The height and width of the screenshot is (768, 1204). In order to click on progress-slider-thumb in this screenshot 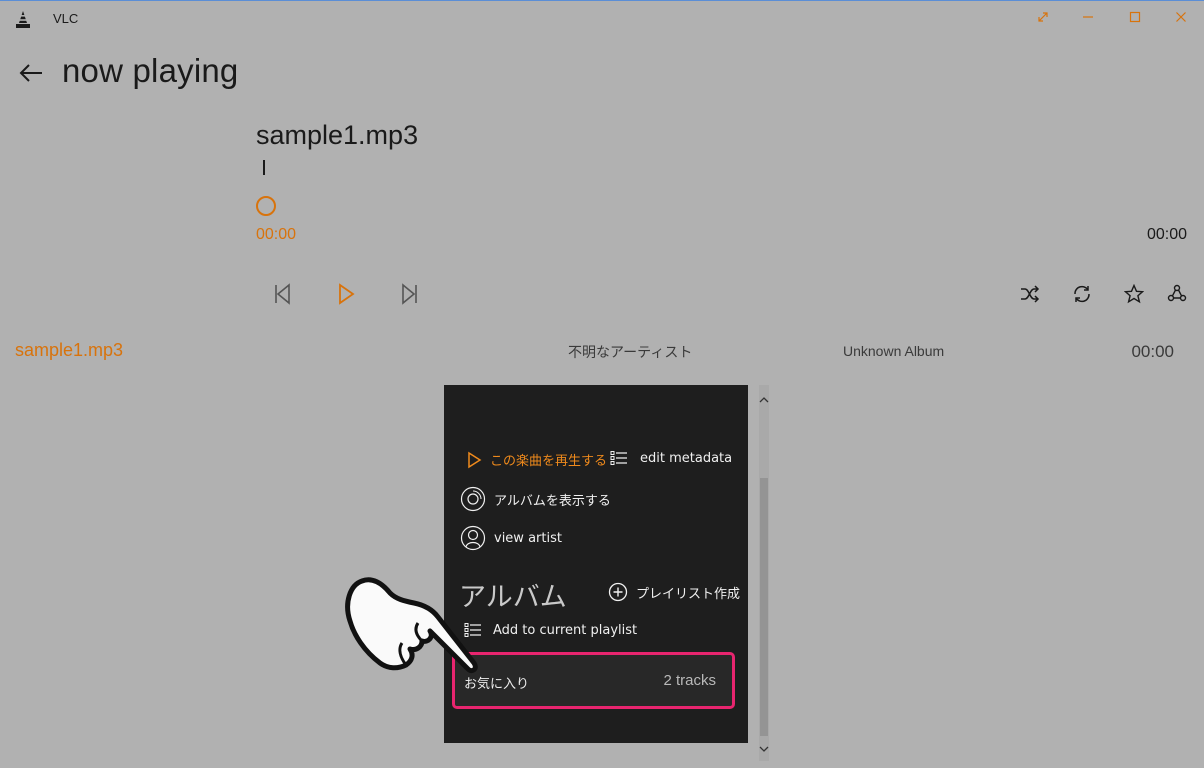, I will do `click(266, 206)`.